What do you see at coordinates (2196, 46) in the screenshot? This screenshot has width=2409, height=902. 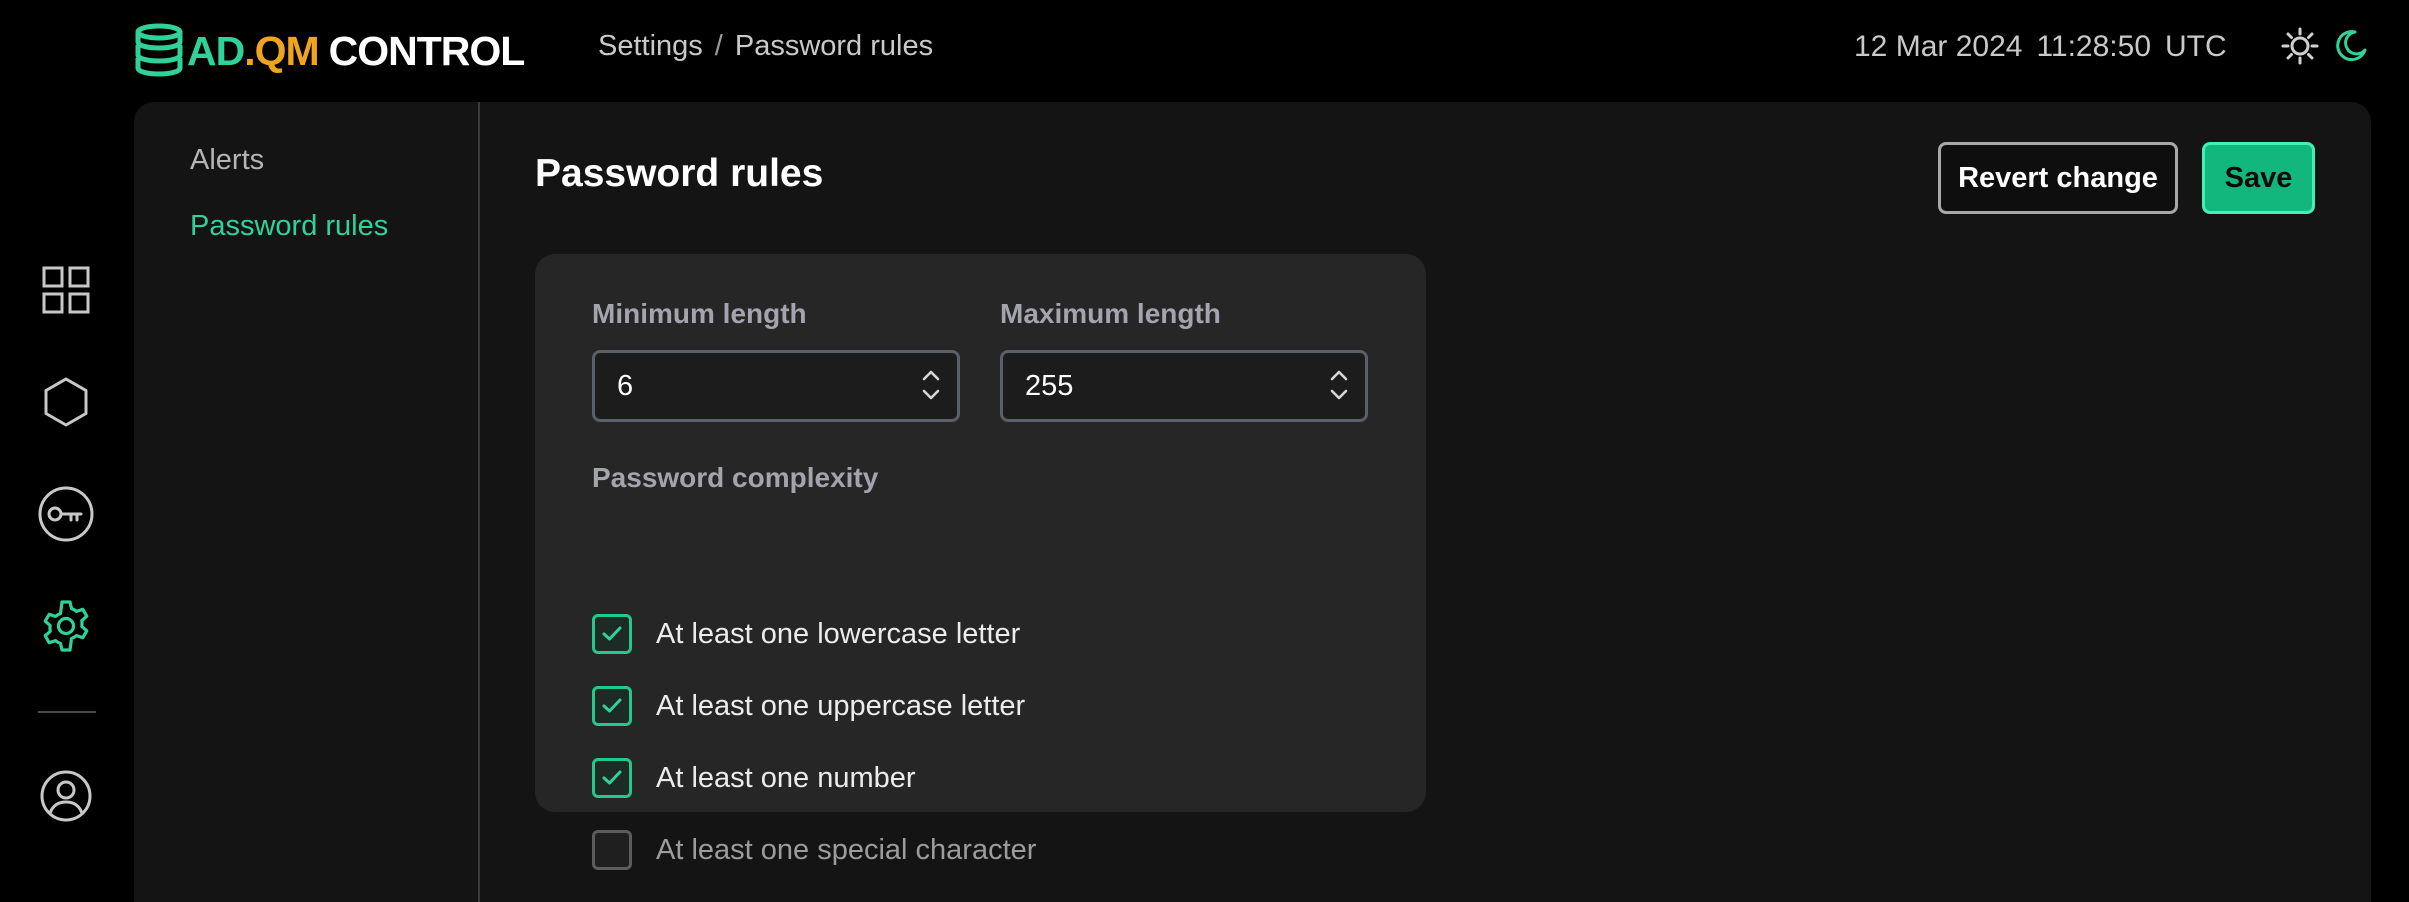 I see `timezone-text: UTC` at bounding box center [2196, 46].